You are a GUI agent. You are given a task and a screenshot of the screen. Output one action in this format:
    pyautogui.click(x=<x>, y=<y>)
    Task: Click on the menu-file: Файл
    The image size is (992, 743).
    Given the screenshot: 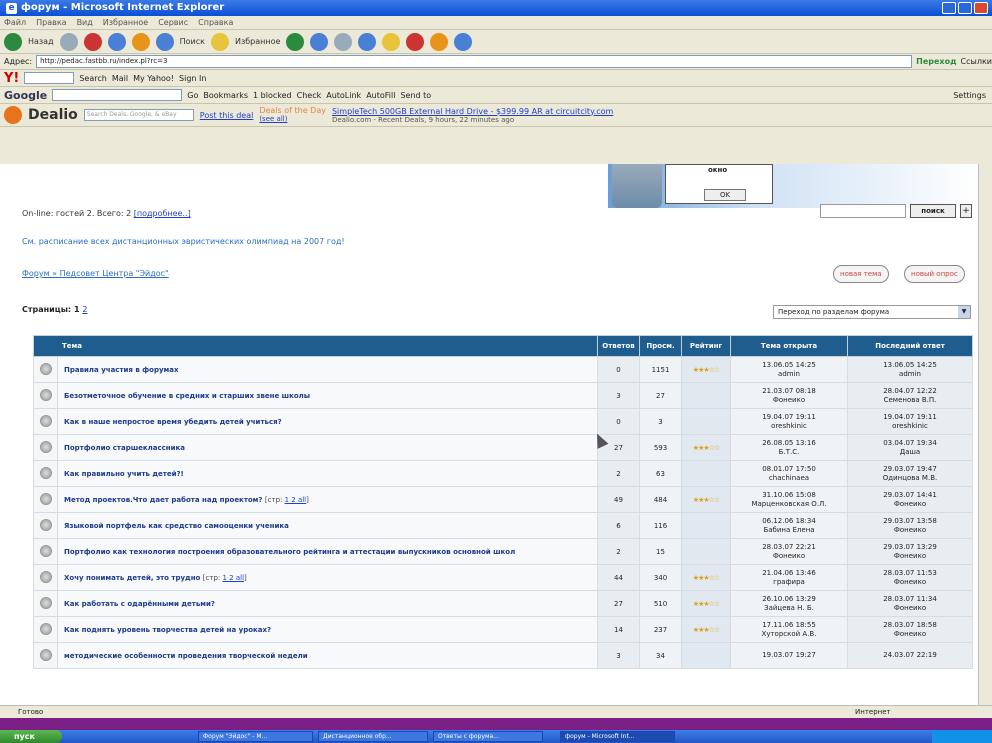 What is the action you would take?
    pyautogui.click(x=15, y=22)
    